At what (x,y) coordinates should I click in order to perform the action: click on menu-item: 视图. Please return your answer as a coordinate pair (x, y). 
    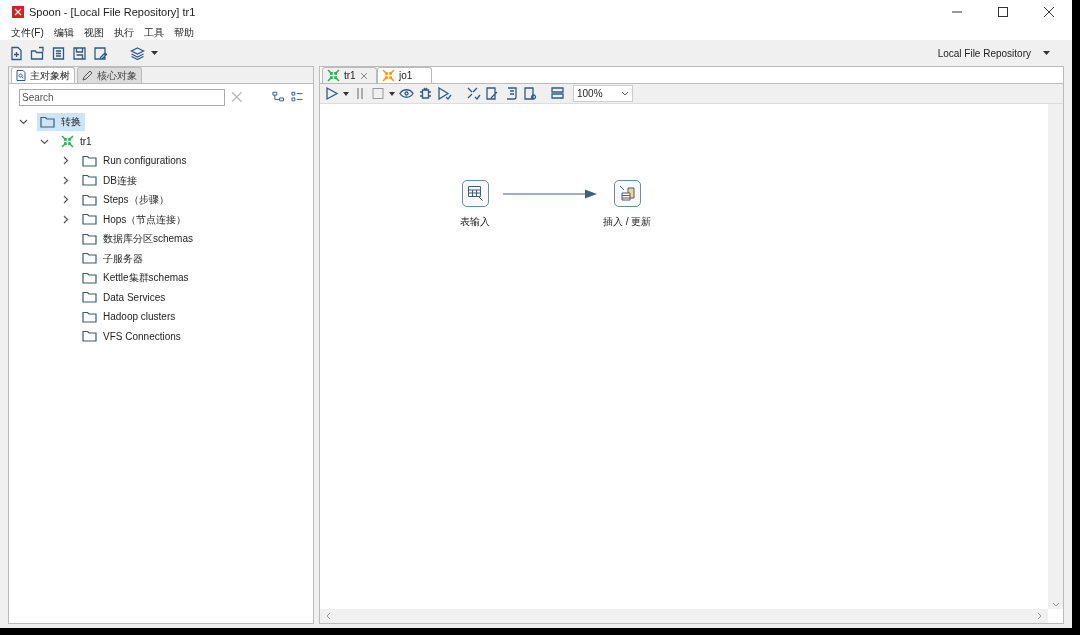
    Looking at the image, I should click on (93, 32).